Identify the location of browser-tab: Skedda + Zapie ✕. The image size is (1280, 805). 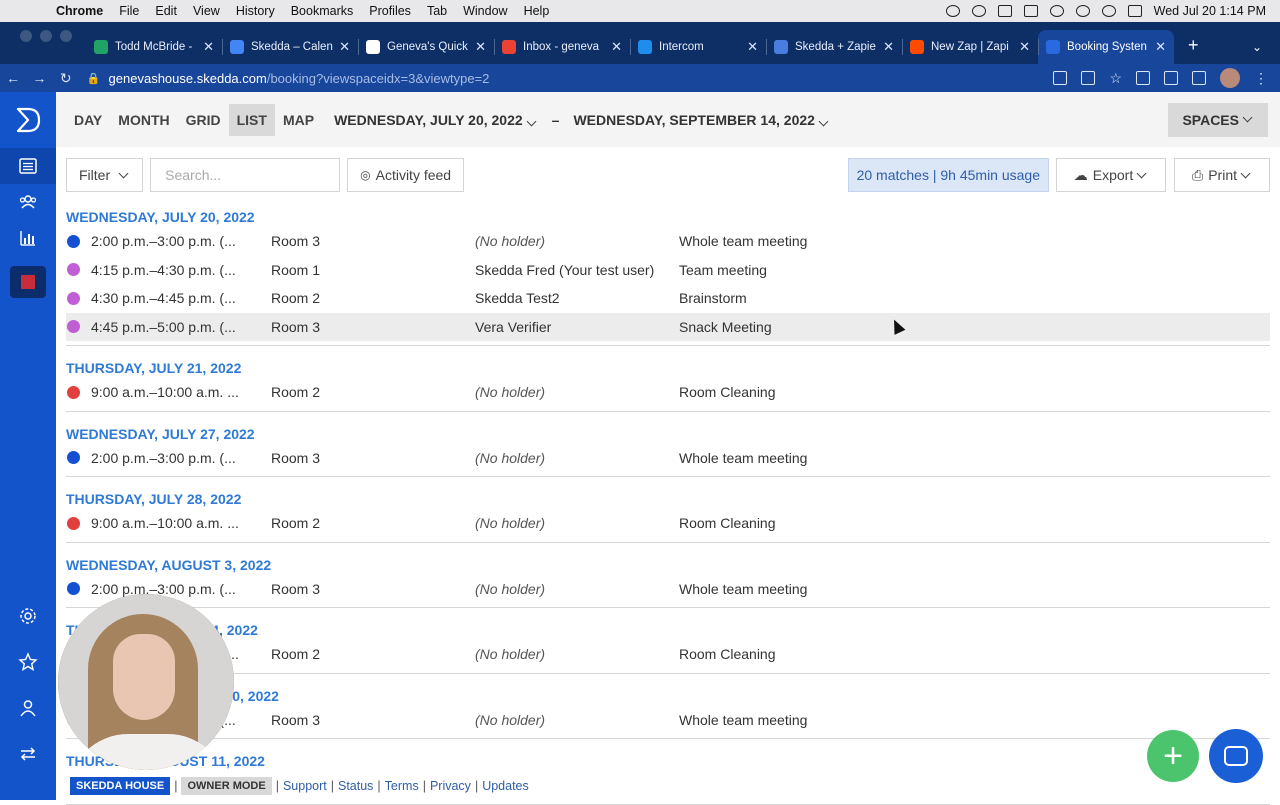
(834, 47).